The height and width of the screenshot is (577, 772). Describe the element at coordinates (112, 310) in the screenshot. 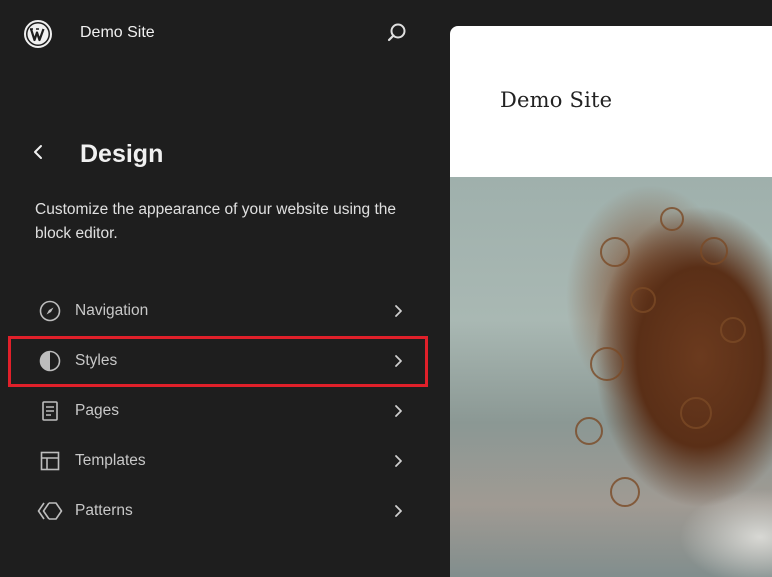

I see `menu-item-label: Navigation` at that location.